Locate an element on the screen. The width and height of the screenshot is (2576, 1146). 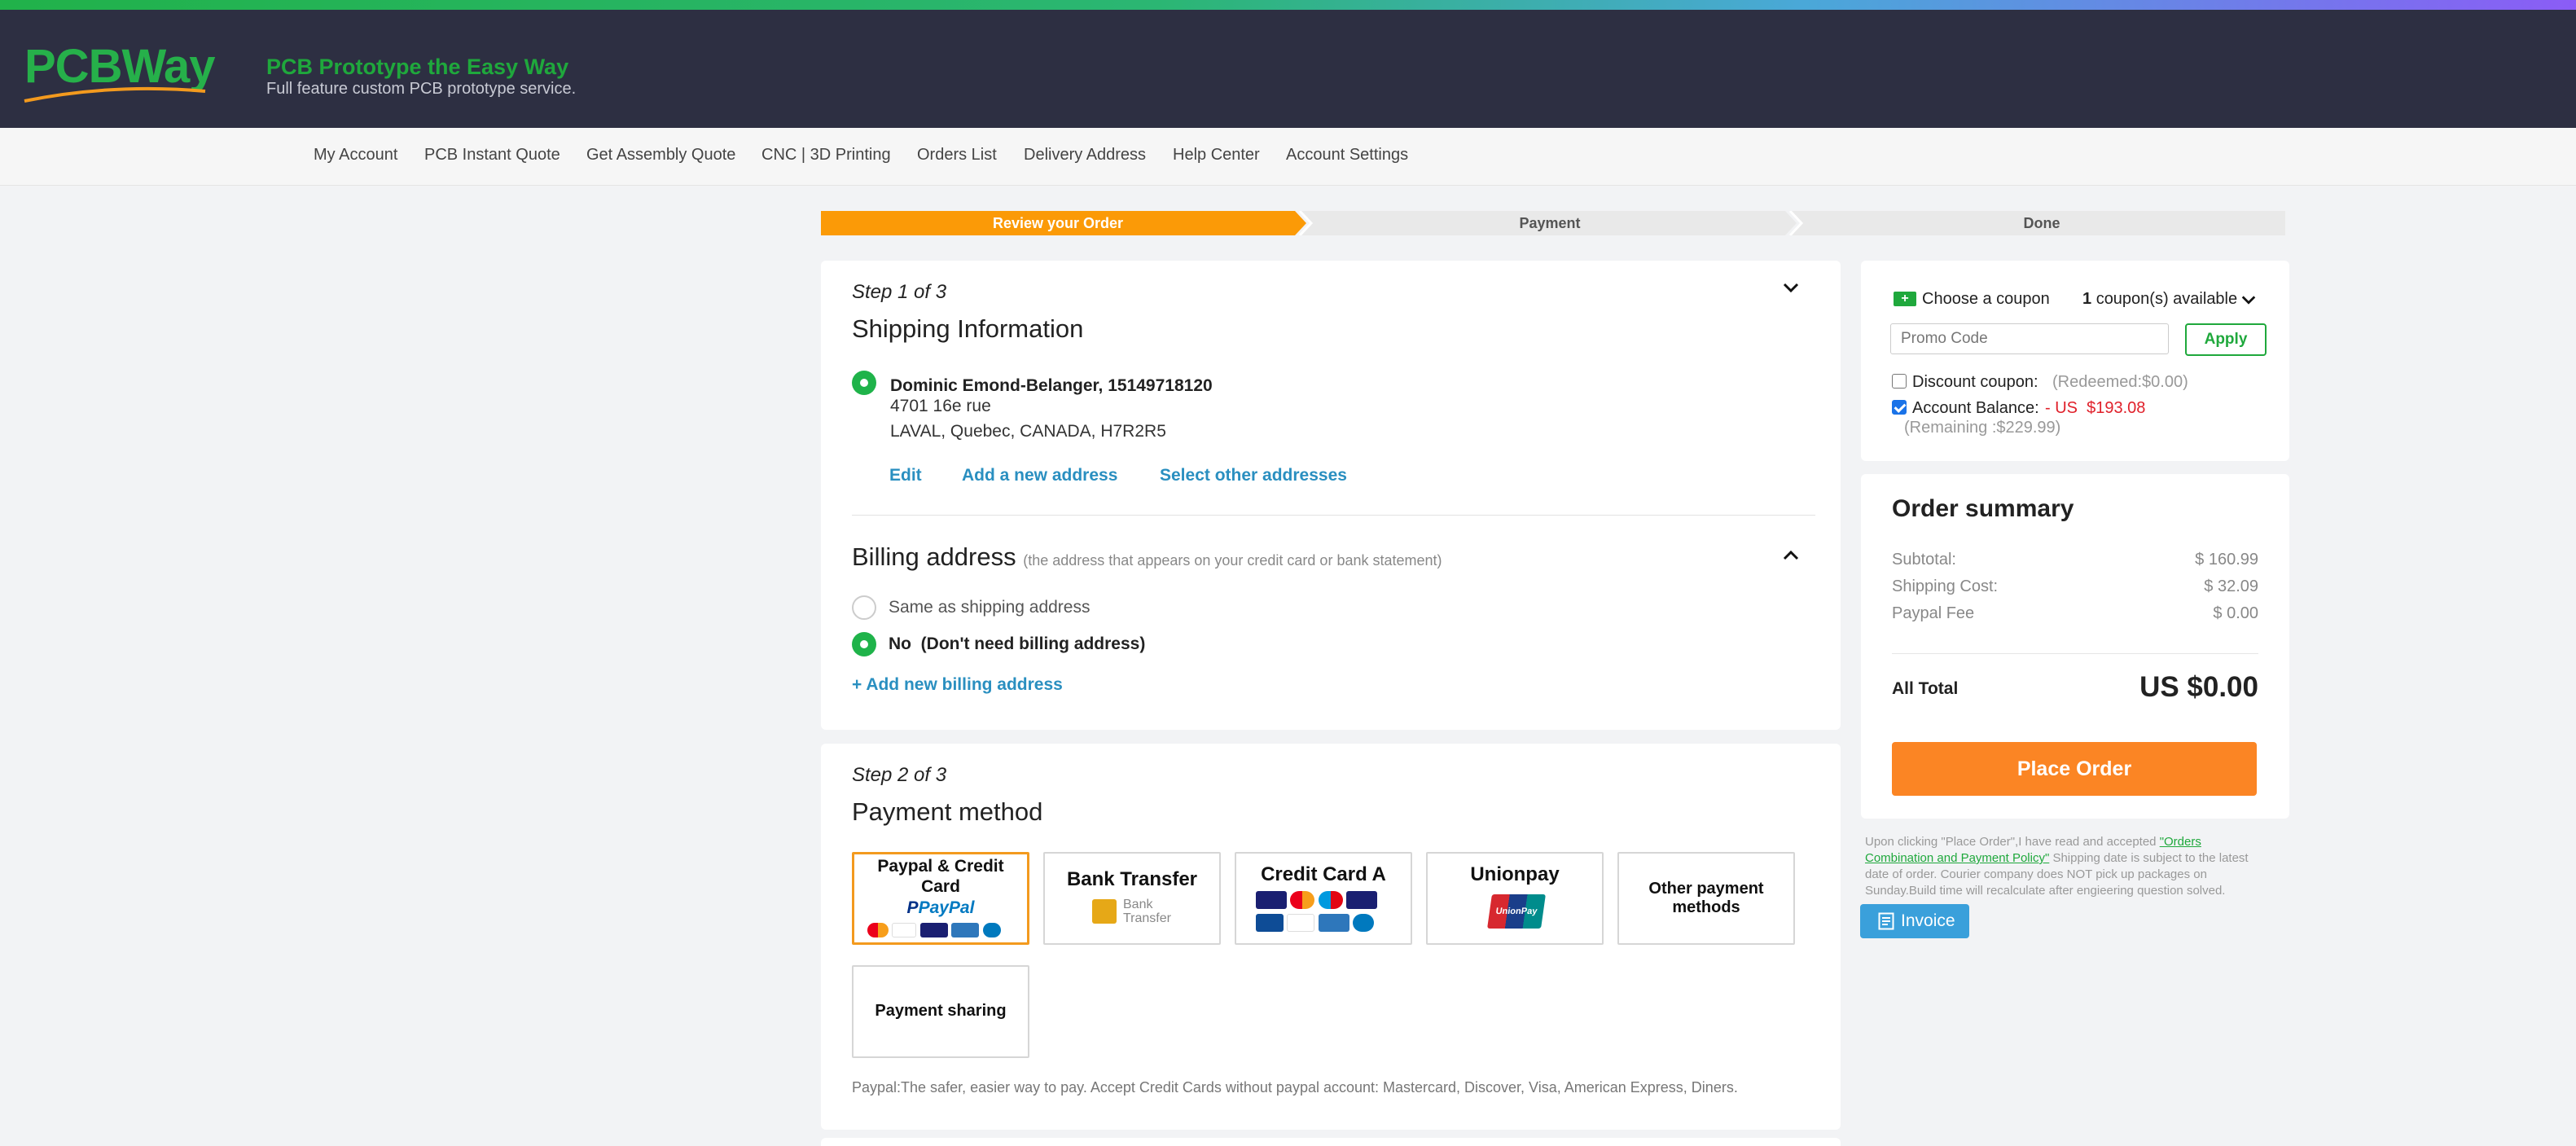
all-total-value: US $0.00 is located at coordinates (2198, 687).